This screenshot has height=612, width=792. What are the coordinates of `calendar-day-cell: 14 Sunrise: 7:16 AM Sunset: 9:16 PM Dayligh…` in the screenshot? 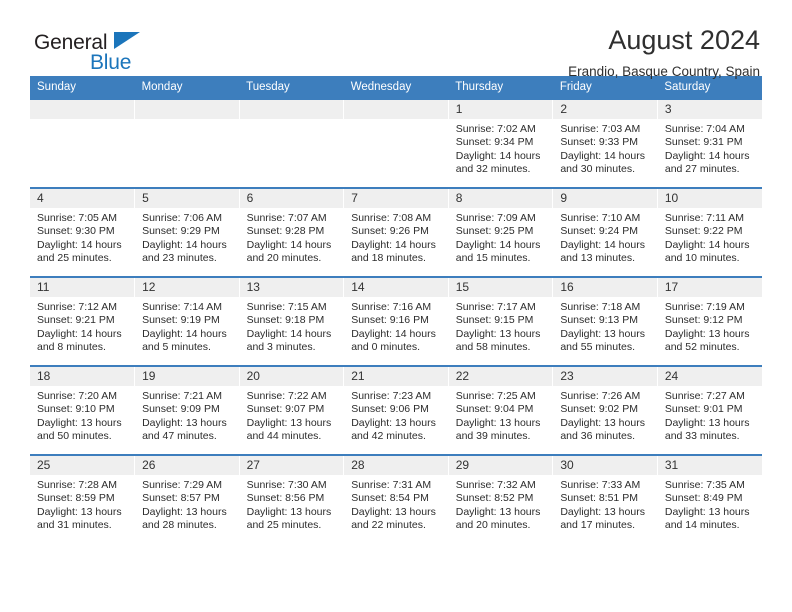 It's located at (396, 321).